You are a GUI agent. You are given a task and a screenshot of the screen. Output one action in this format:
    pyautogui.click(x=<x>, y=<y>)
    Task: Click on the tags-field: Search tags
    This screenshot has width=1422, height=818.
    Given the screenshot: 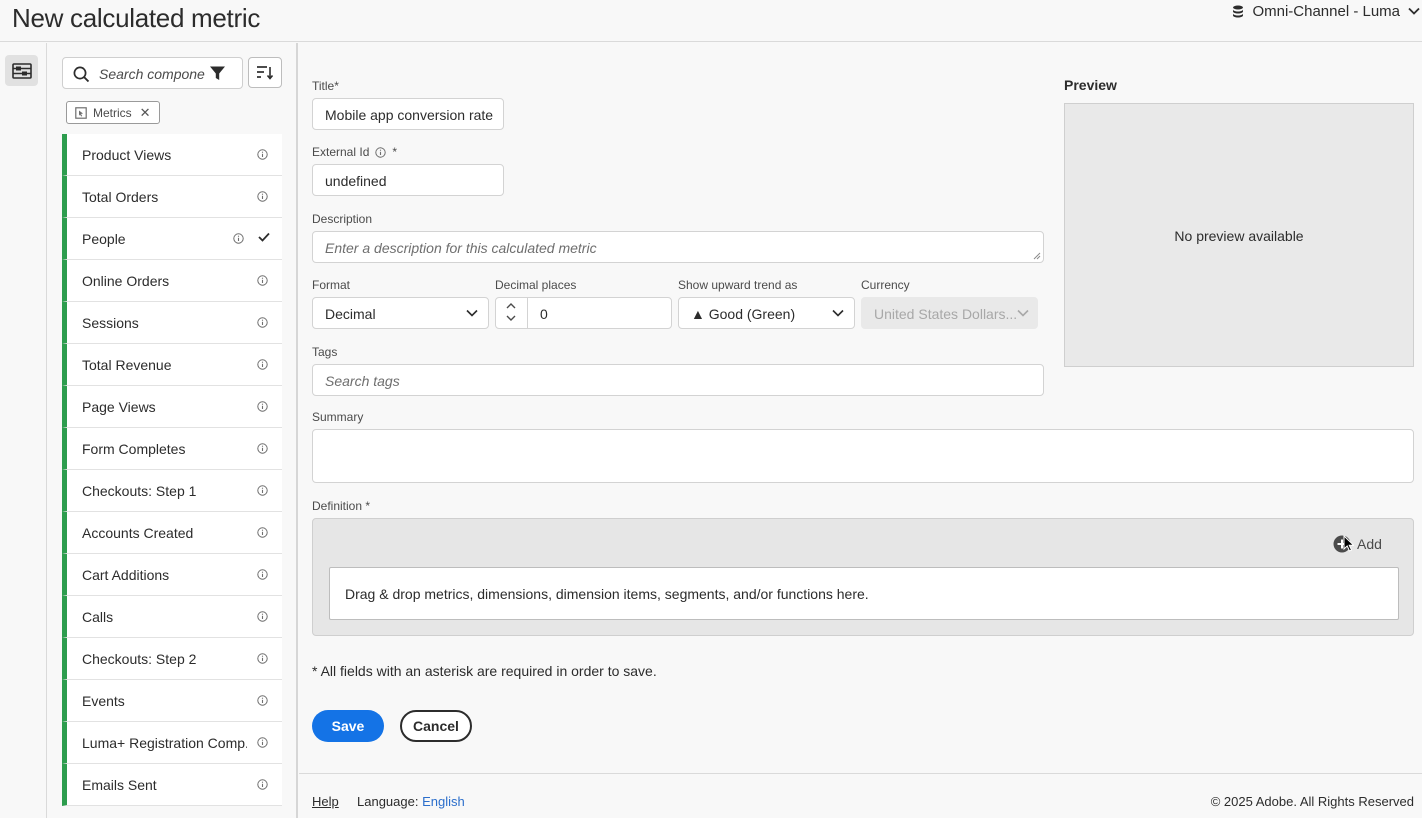 What is the action you would take?
    pyautogui.click(x=678, y=380)
    